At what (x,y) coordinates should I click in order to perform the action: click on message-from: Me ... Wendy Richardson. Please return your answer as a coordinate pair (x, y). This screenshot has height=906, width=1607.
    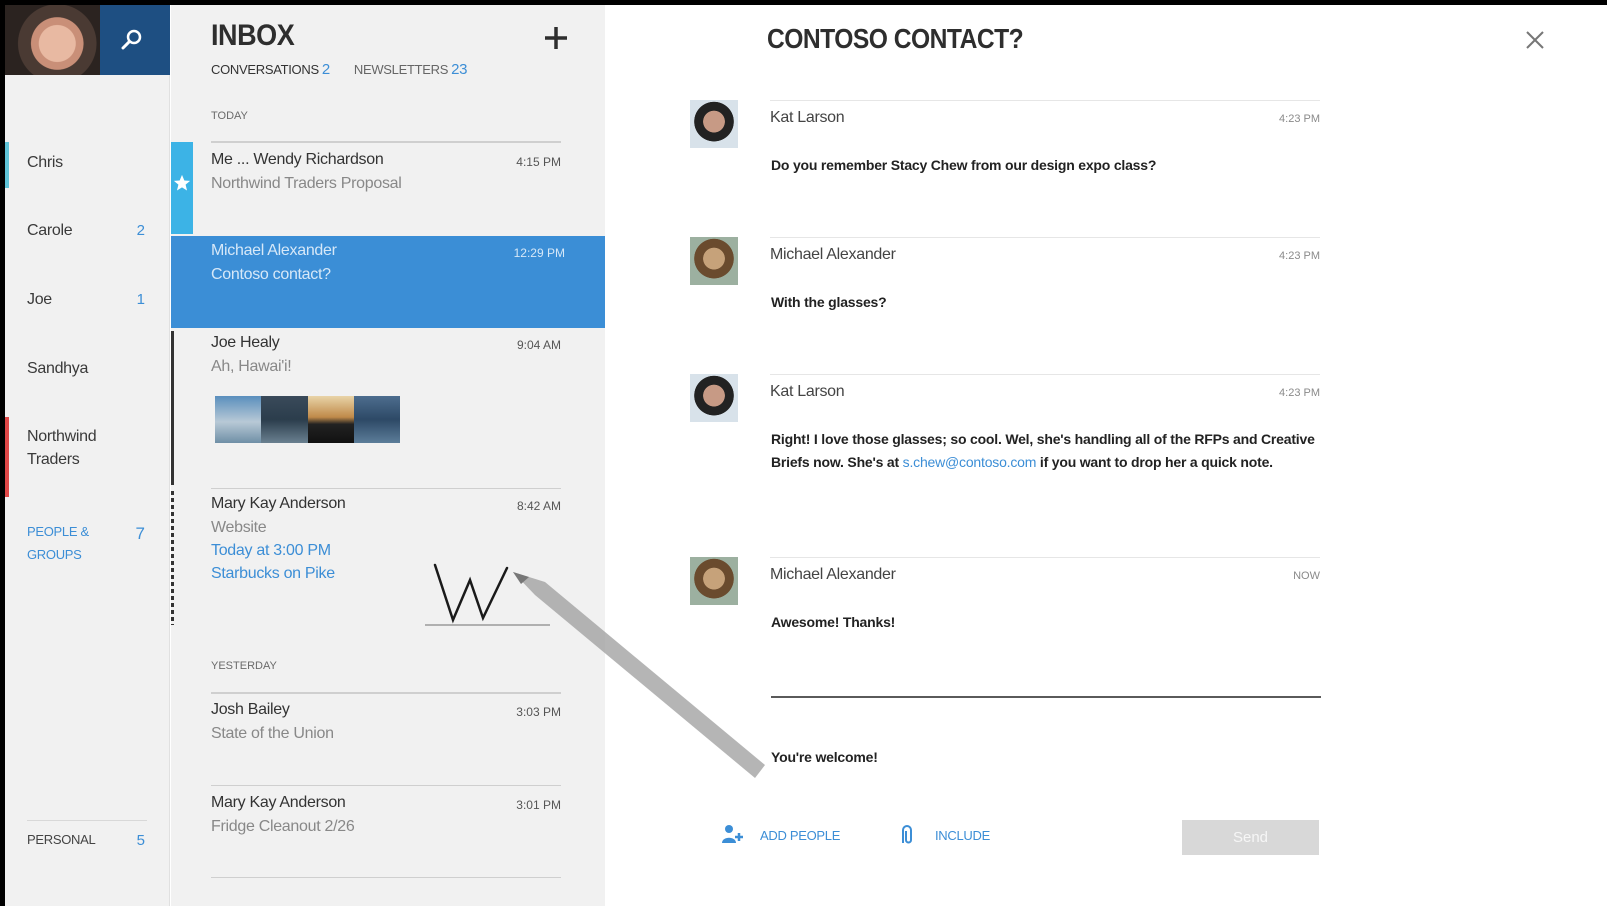
    Looking at the image, I should click on (297, 159).